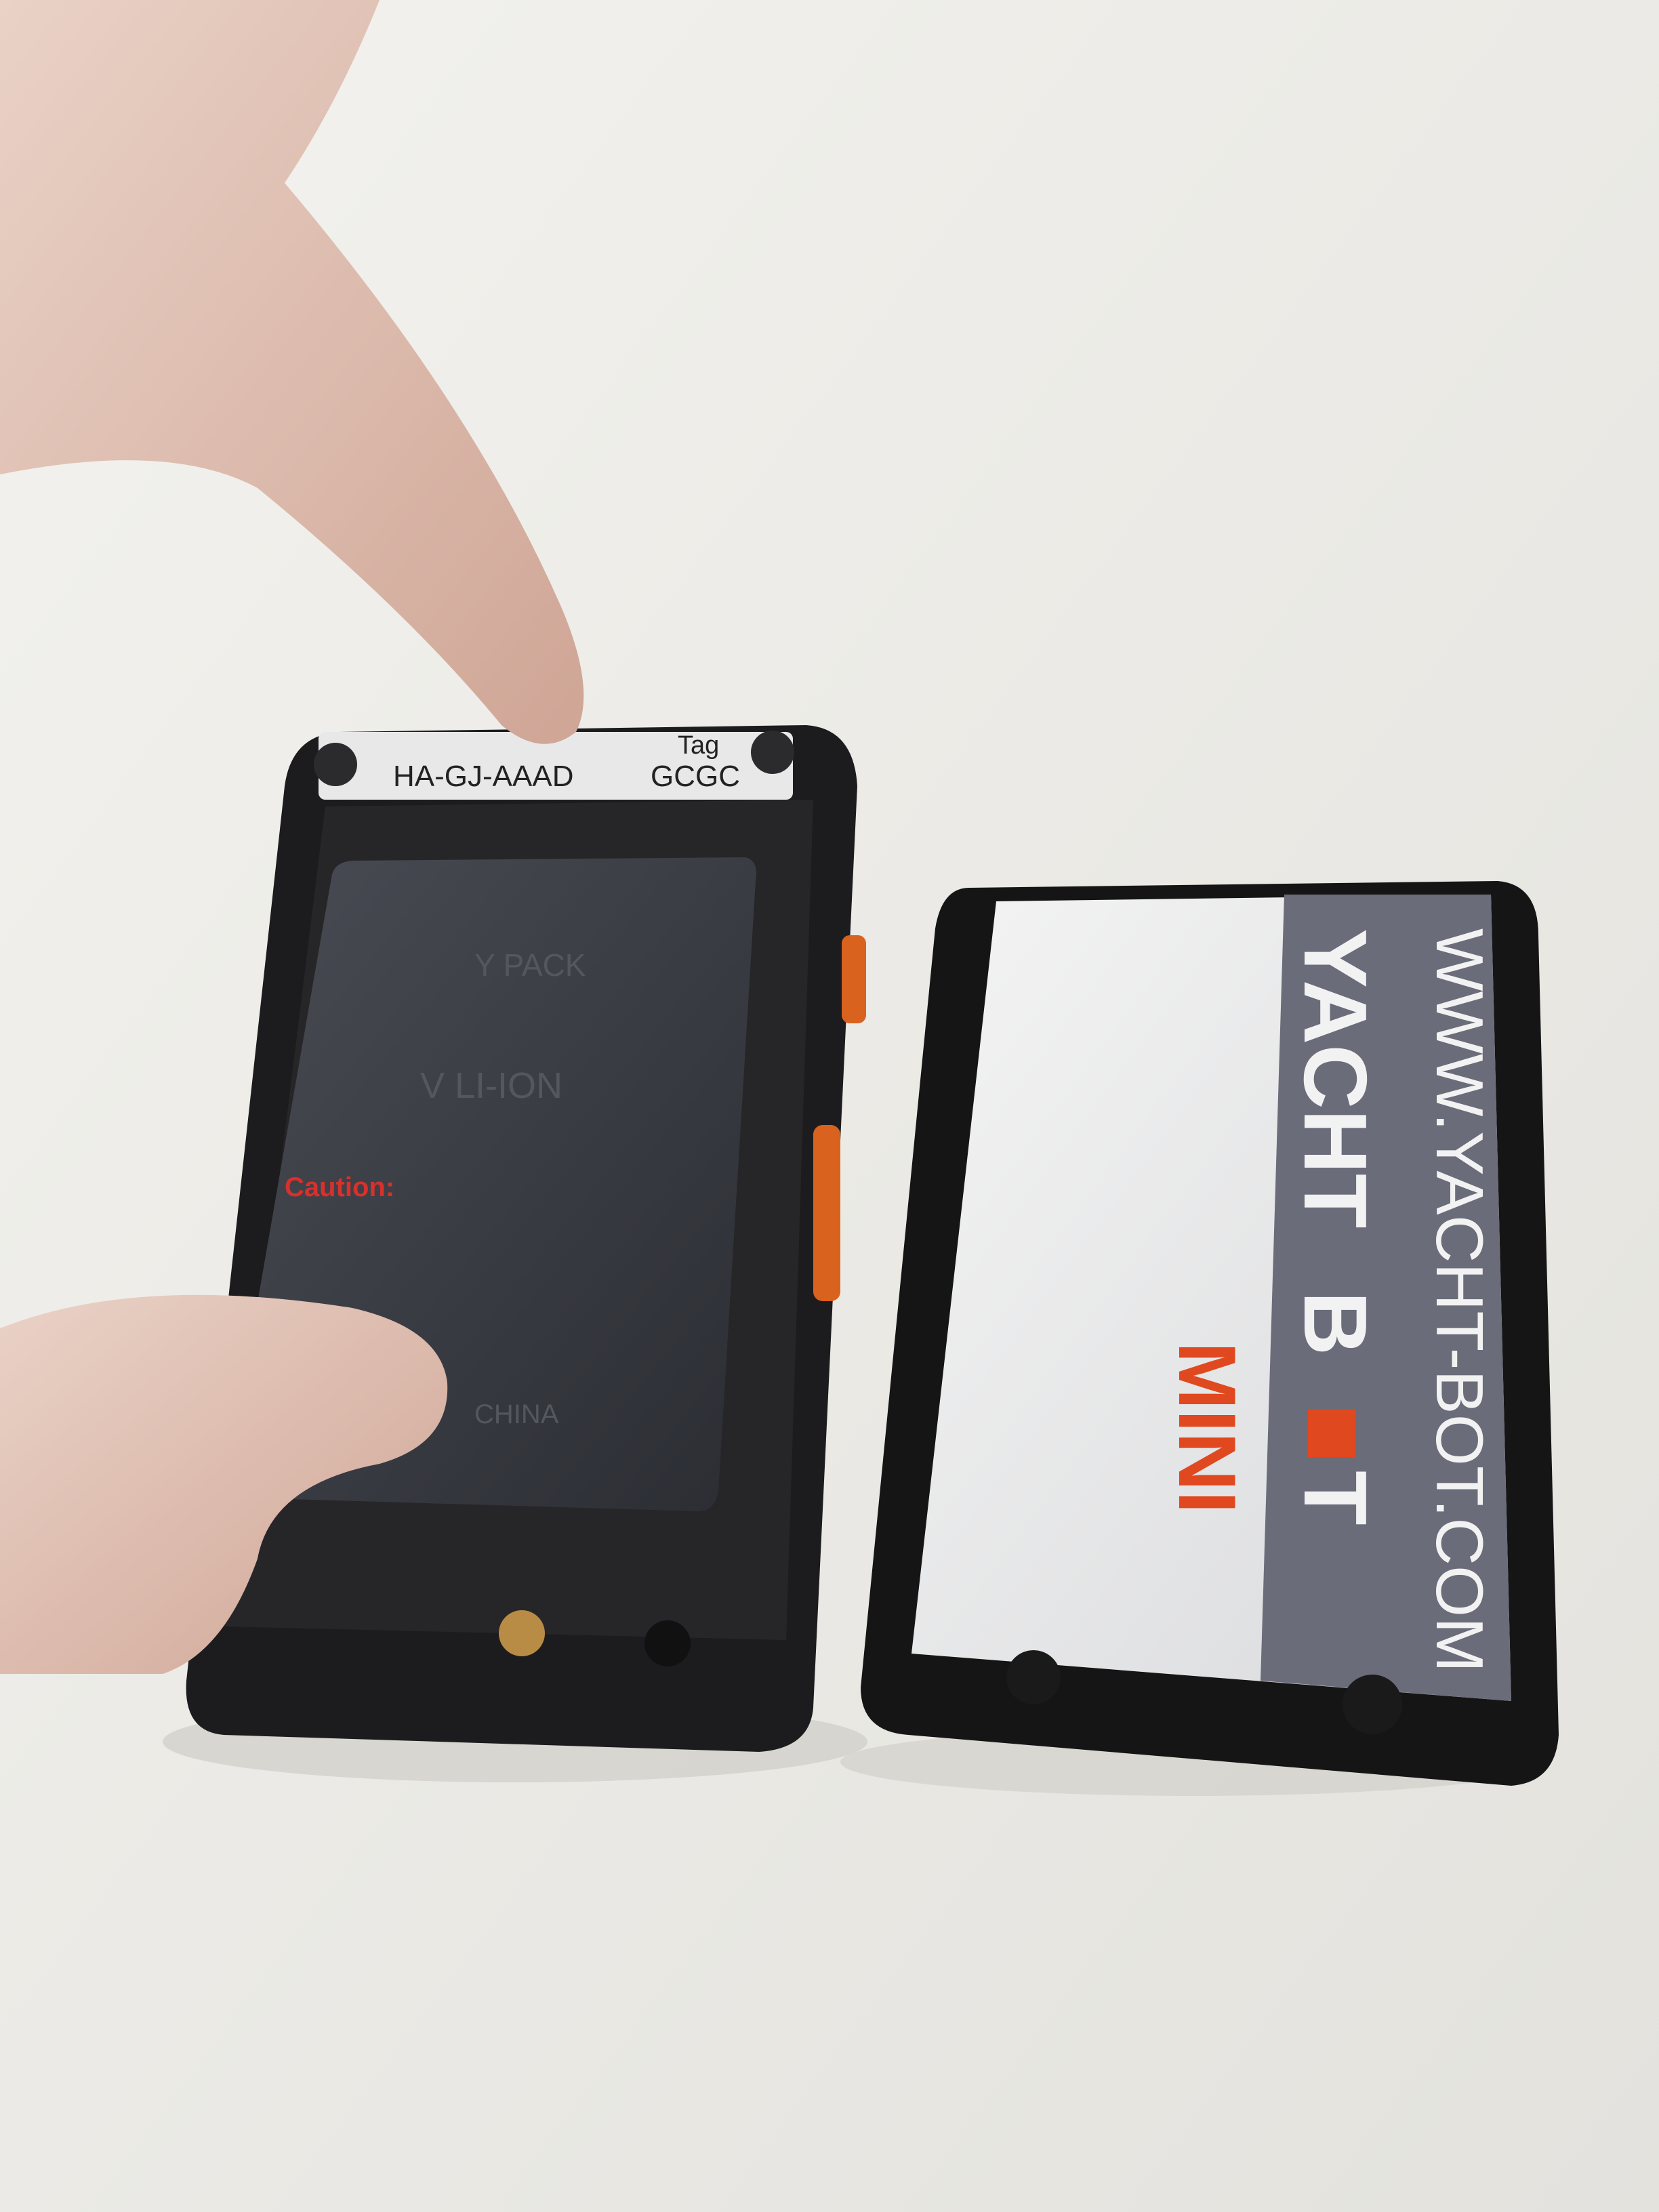 The width and height of the screenshot is (1659, 2212). Describe the element at coordinates (522, 1633) in the screenshot. I see `brass-screw` at that location.